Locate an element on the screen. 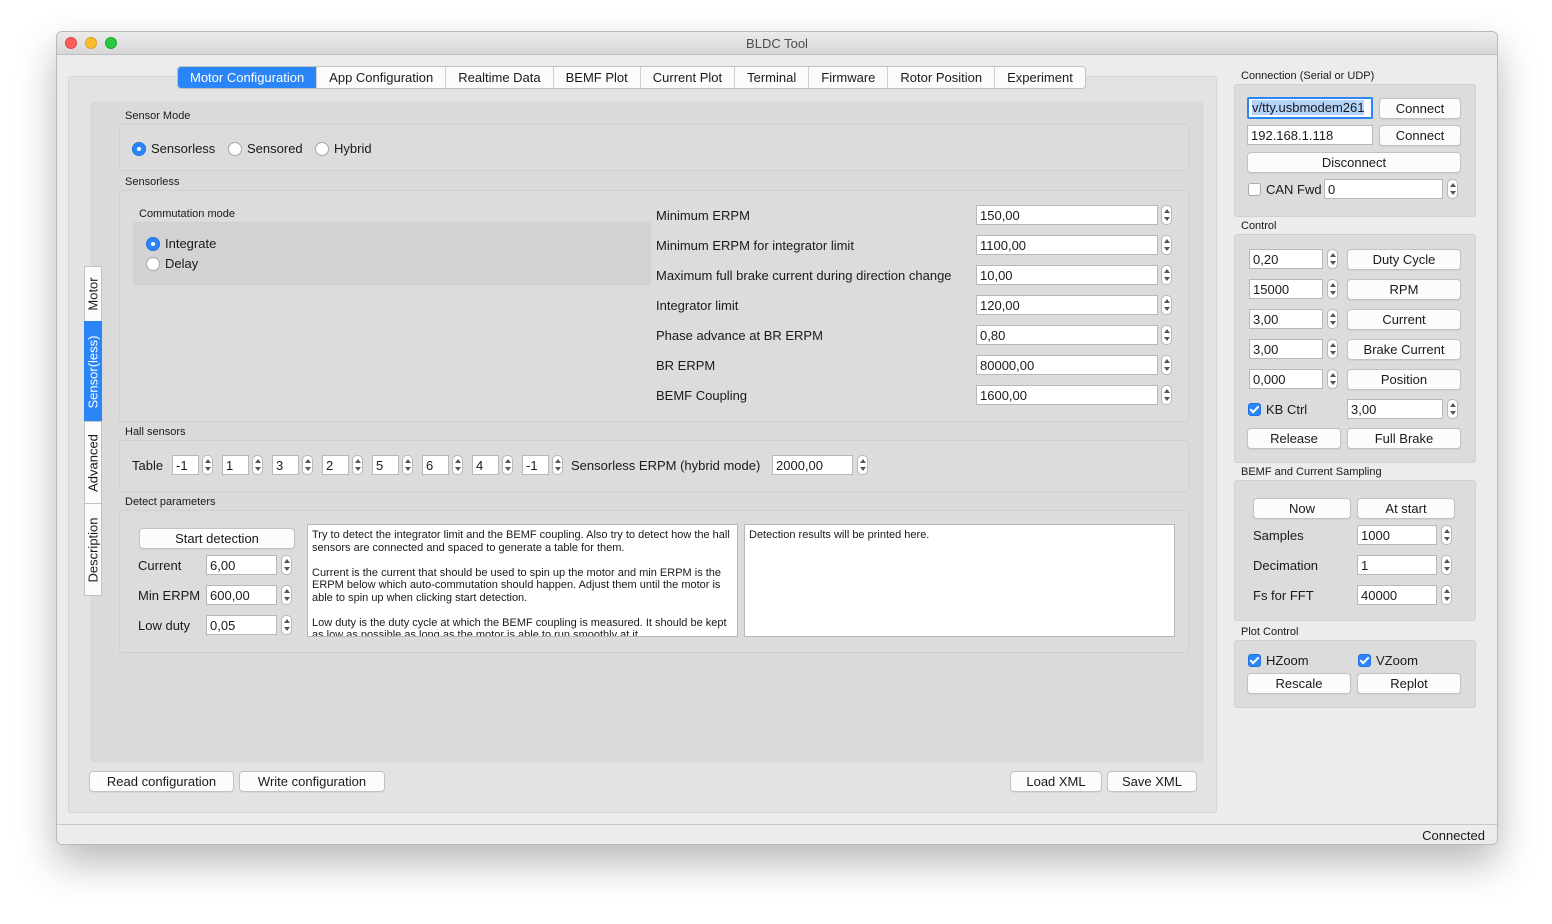 This screenshot has width=1552, height=924. phase-advance-stepper is located at coordinates (1166, 335).